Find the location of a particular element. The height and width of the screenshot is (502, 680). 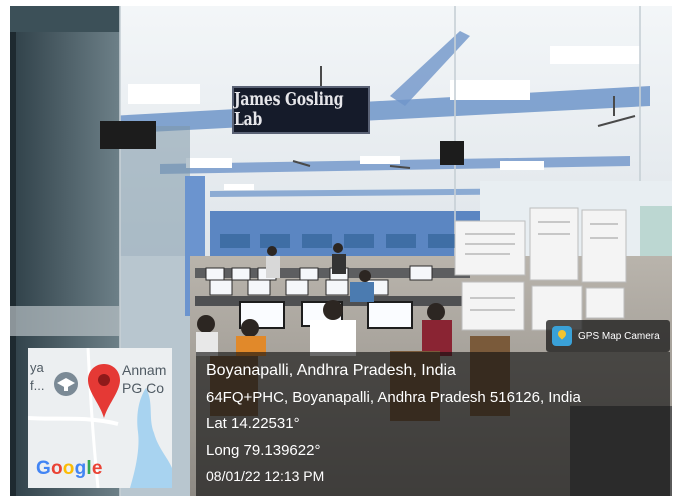

map-label-right-top: Annam is located at coordinates (144, 370).